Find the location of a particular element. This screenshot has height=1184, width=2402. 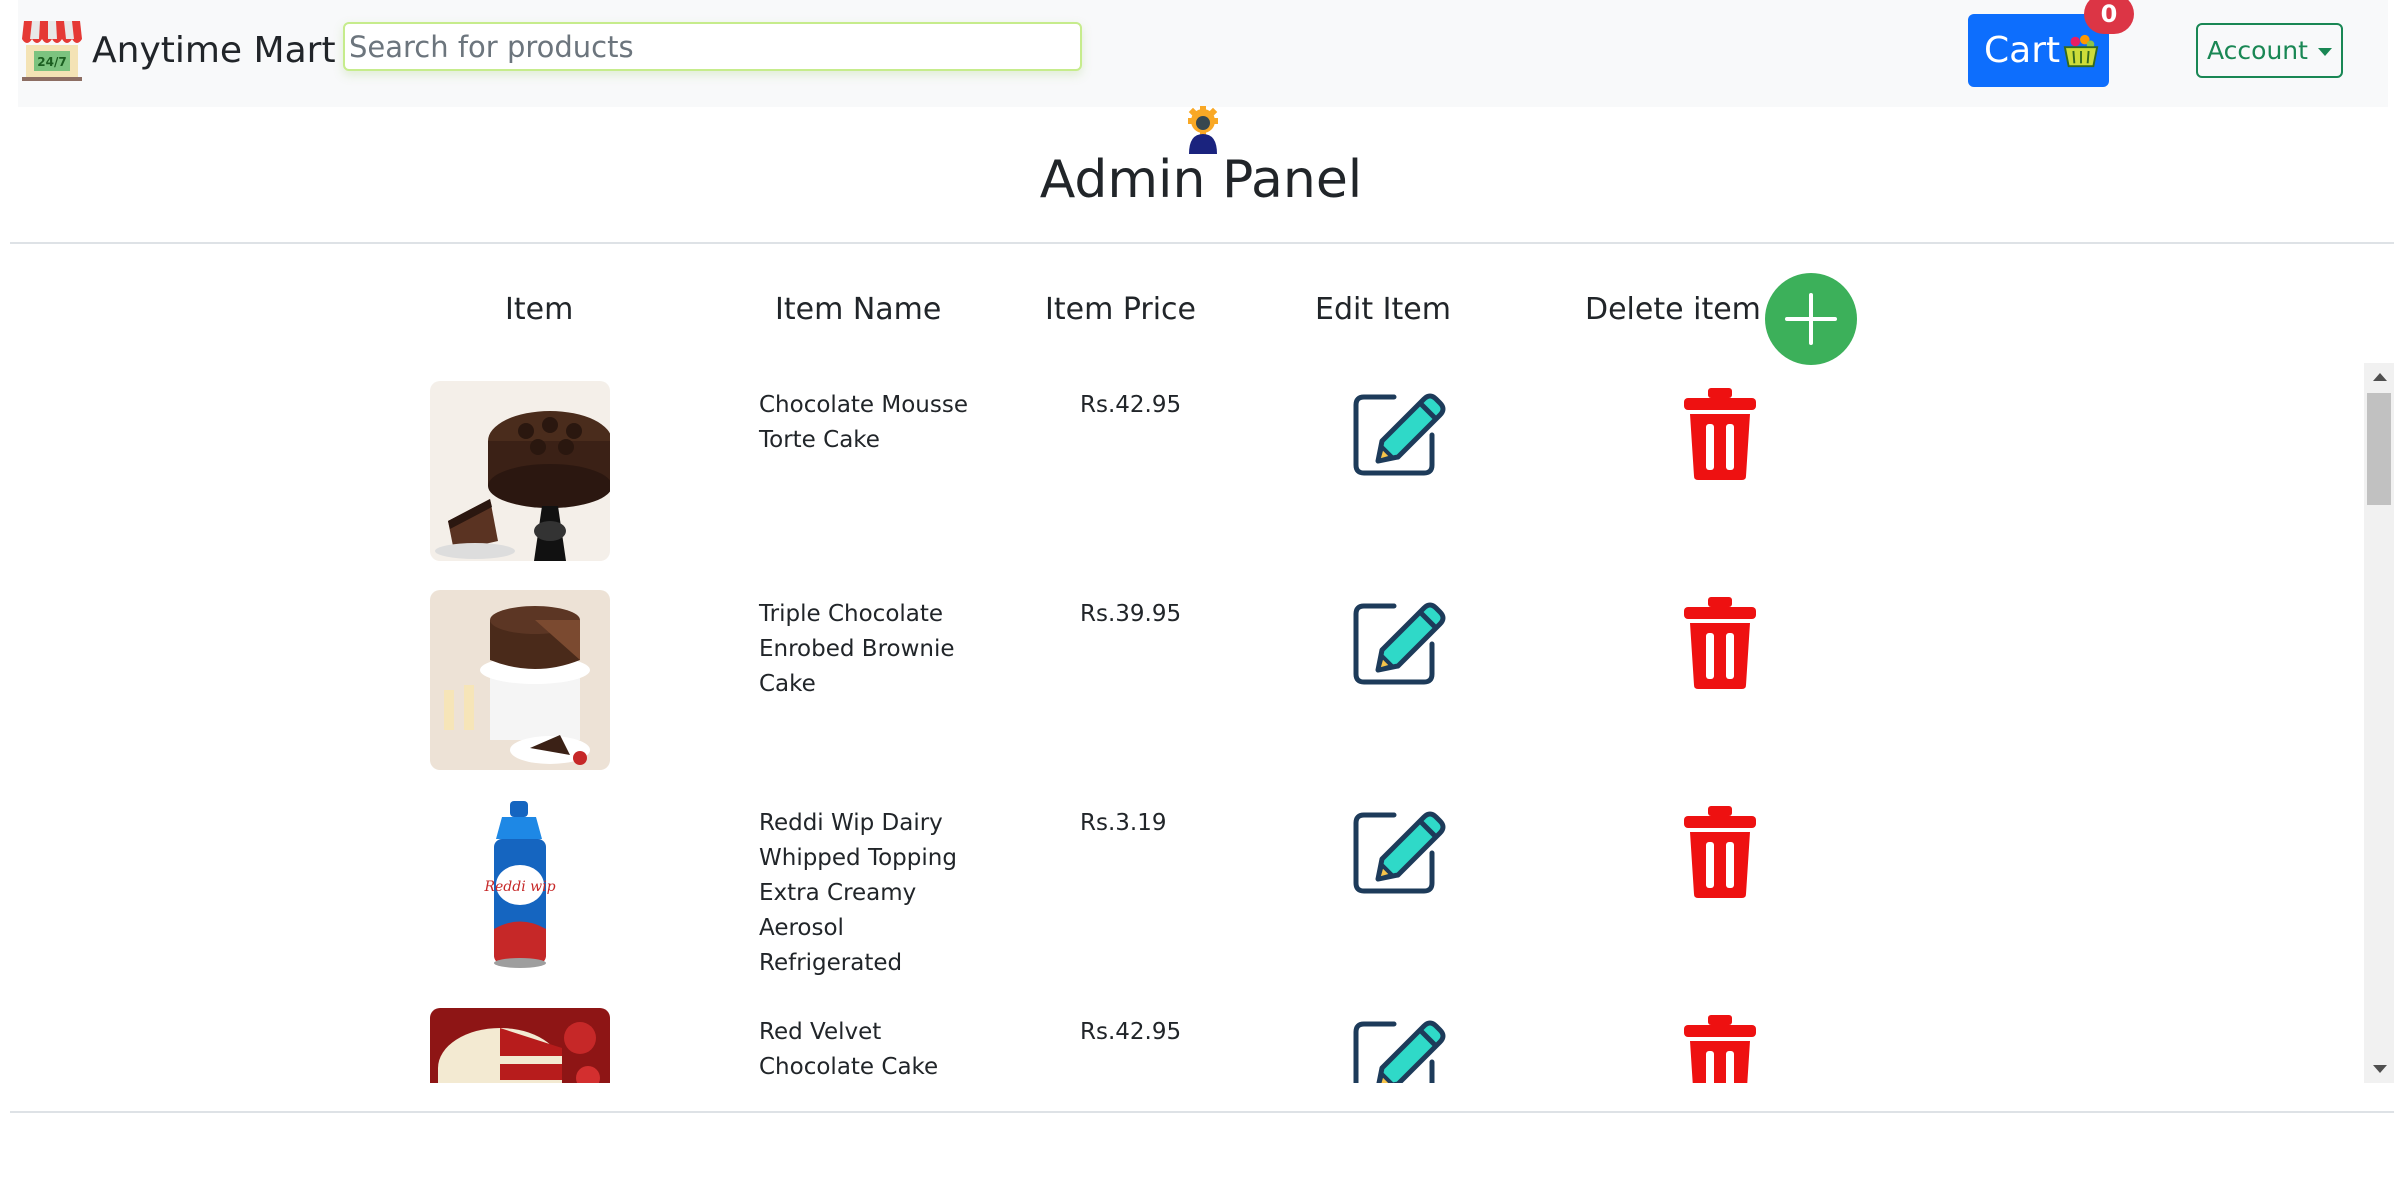

red-velvet-cake-image is located at coordinates (520, 1045).